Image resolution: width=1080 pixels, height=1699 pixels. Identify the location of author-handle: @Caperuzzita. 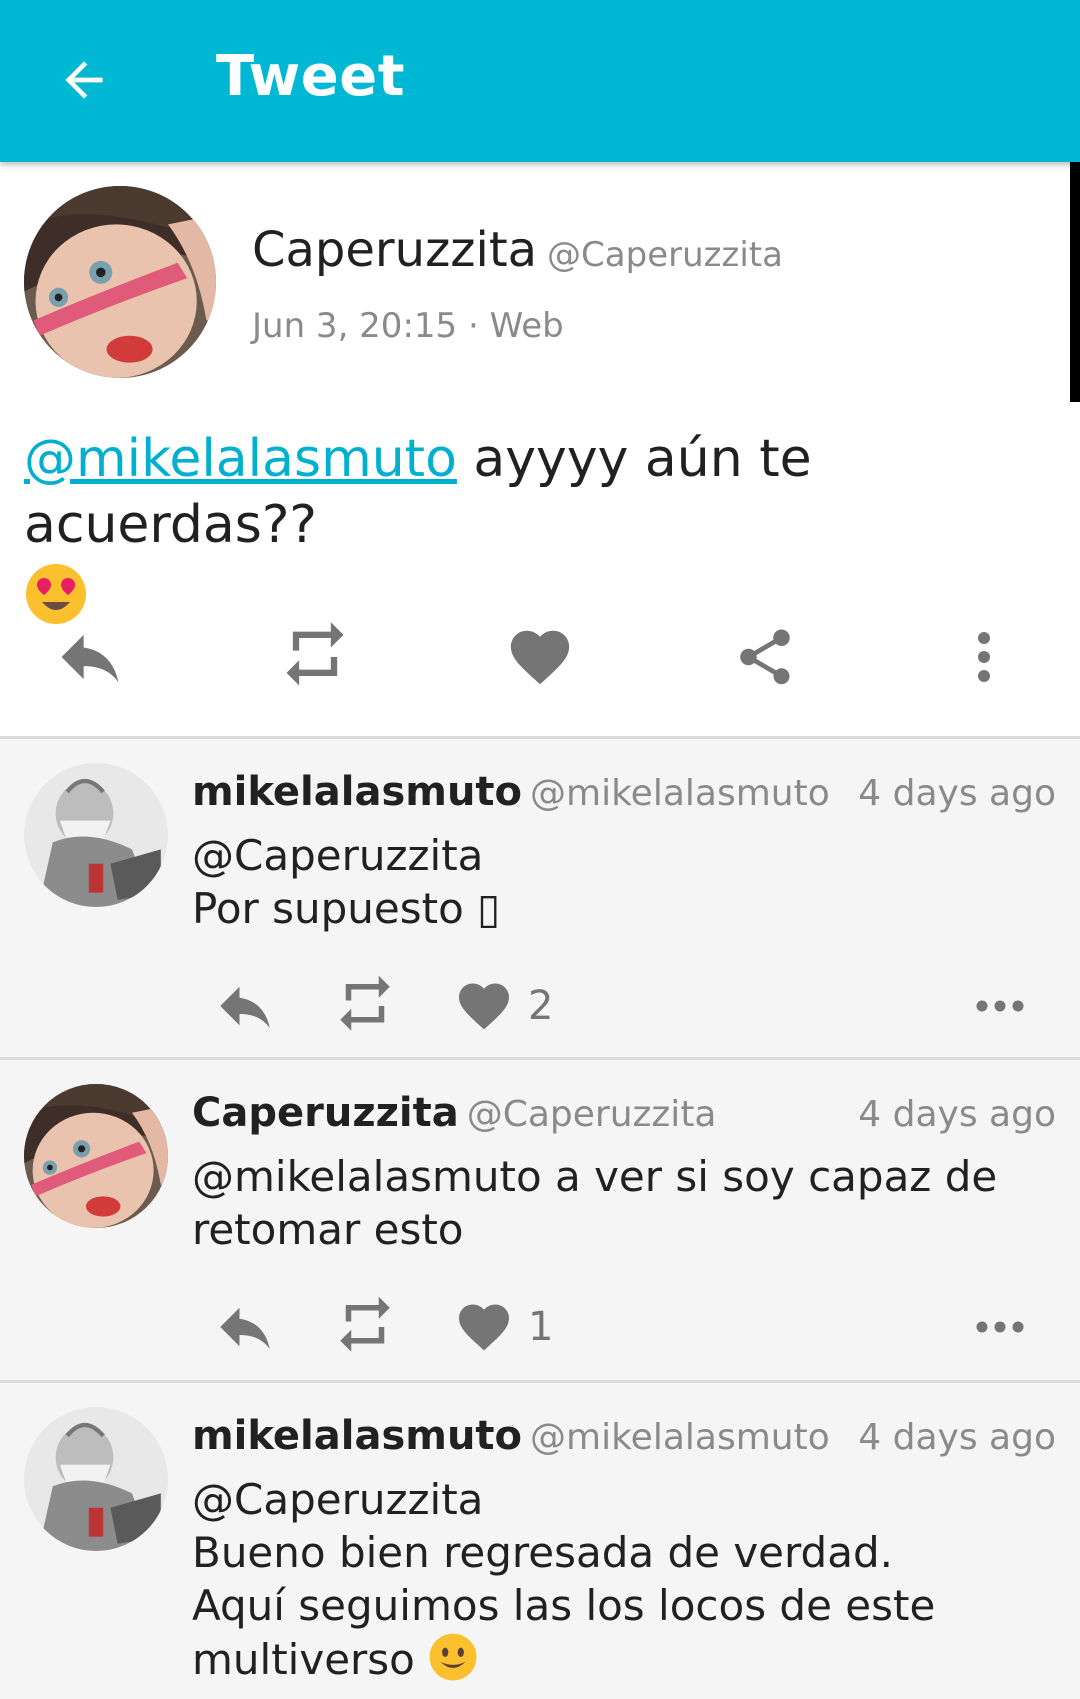
(665, 255).